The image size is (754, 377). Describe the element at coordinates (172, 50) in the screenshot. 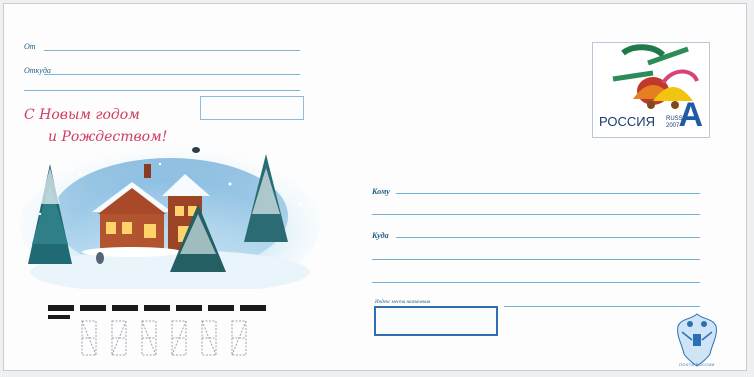

I see `sender-name-line` at that location.